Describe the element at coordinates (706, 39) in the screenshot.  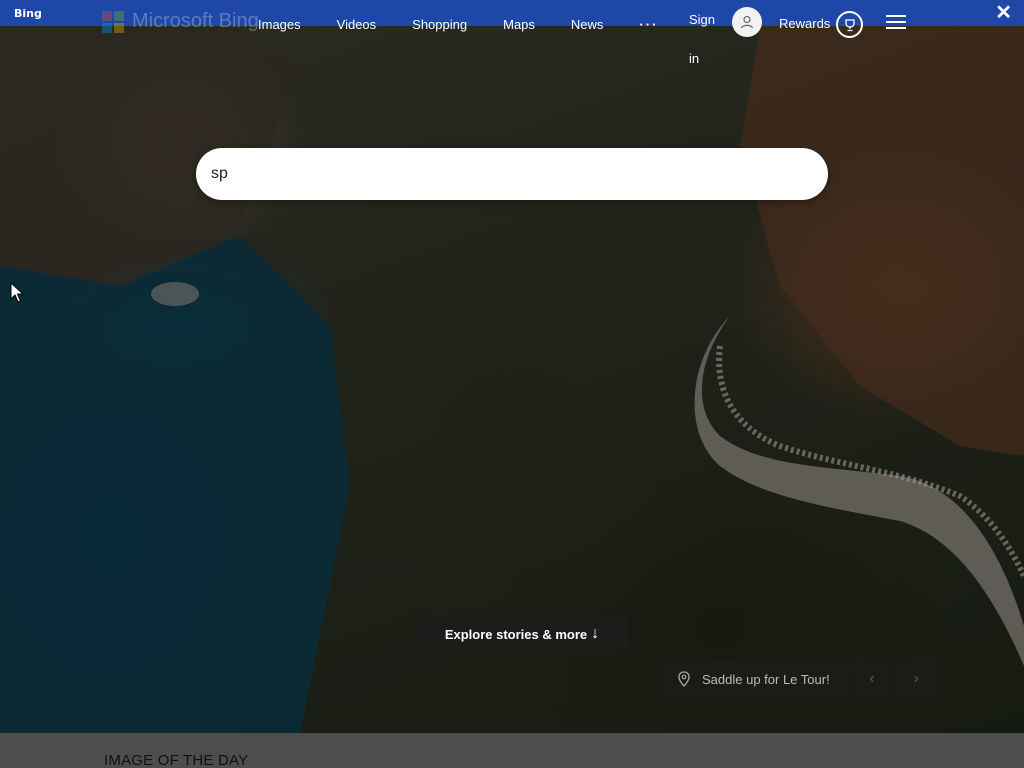
I see `sign-in-link: Sign in` at that location.